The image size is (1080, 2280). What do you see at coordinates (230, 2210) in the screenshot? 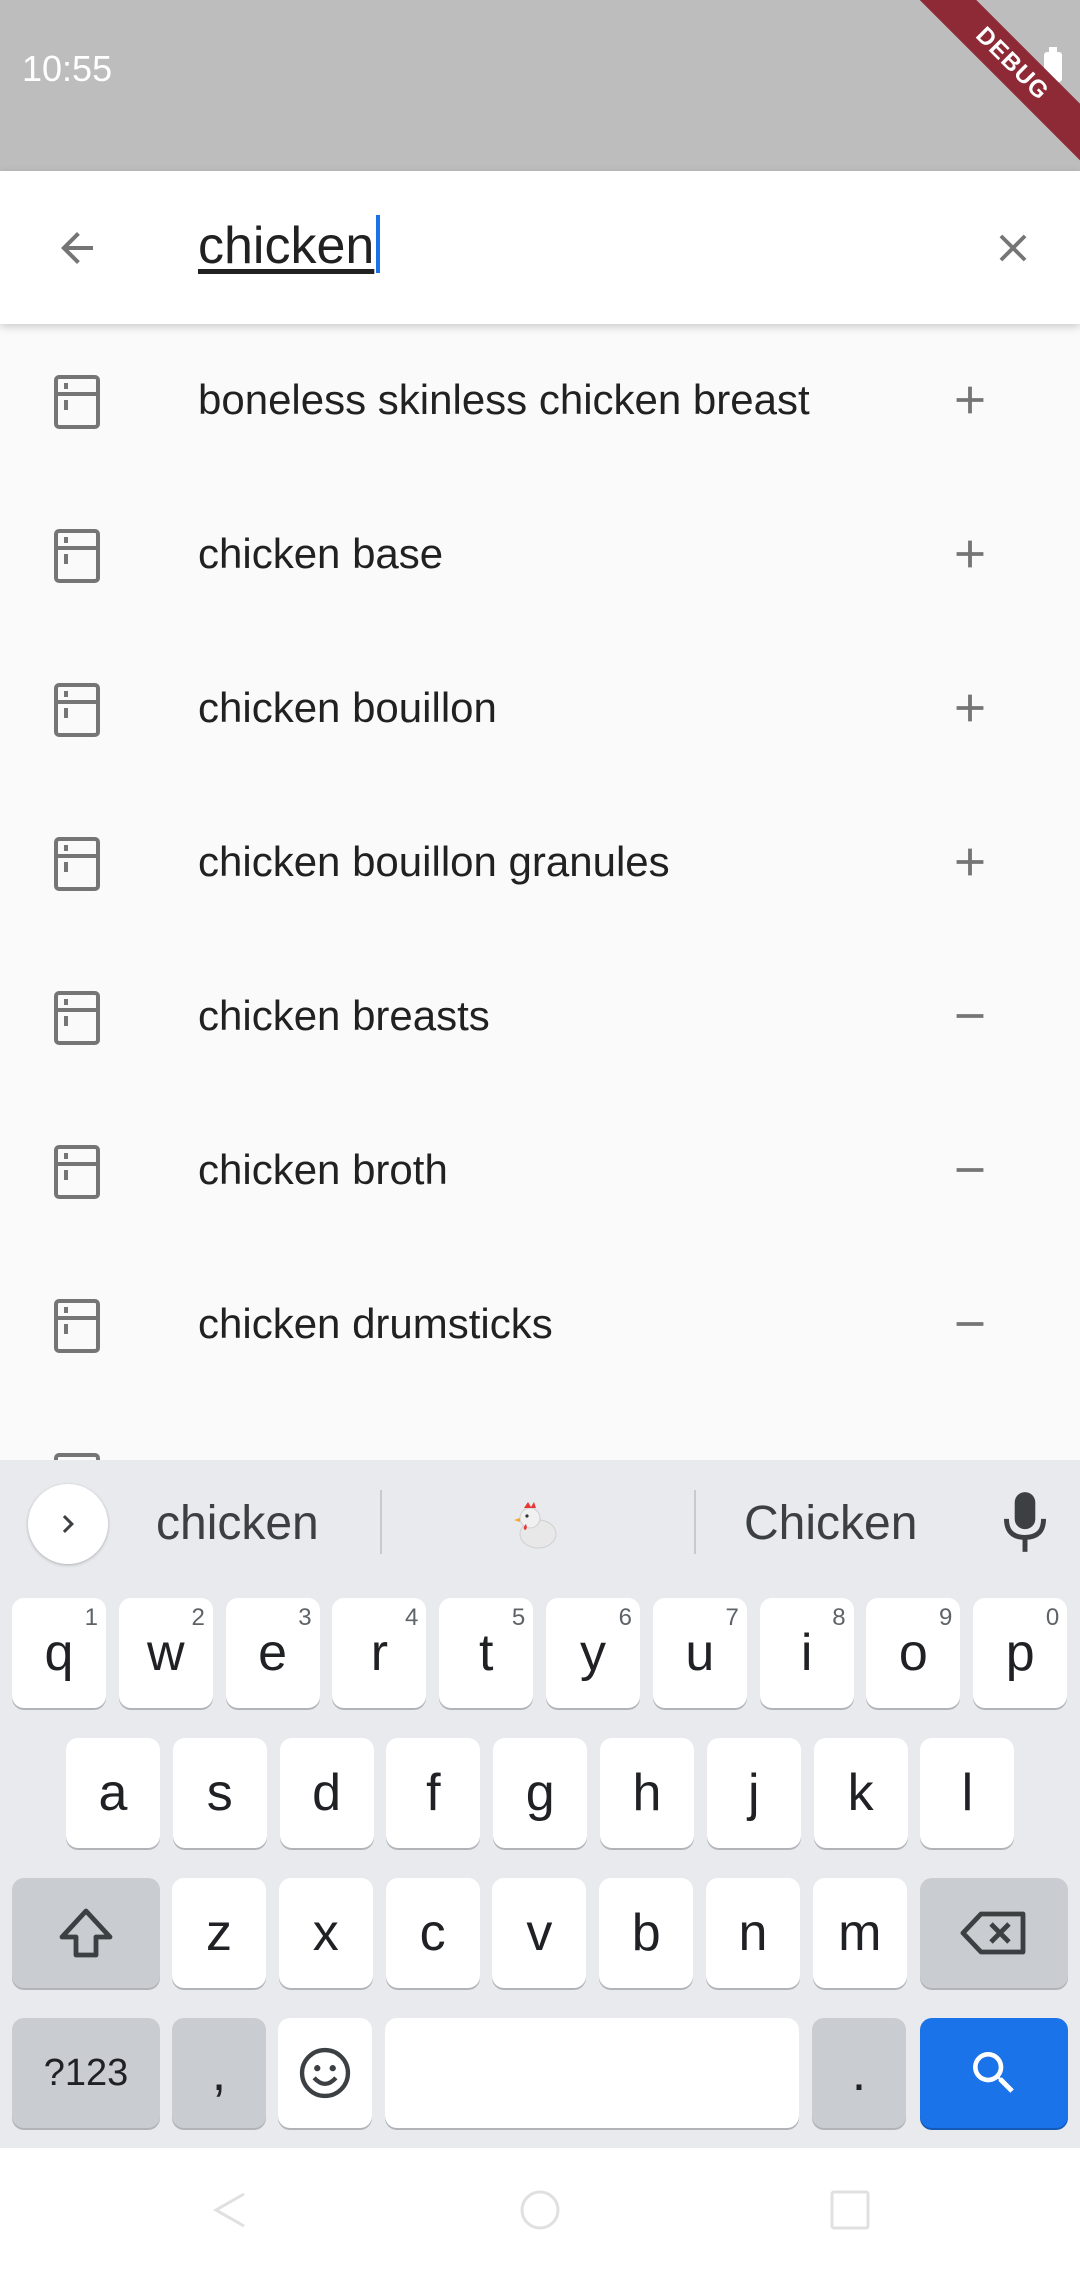
I see `nav-back-icon` at bounding box center [230, 2210].